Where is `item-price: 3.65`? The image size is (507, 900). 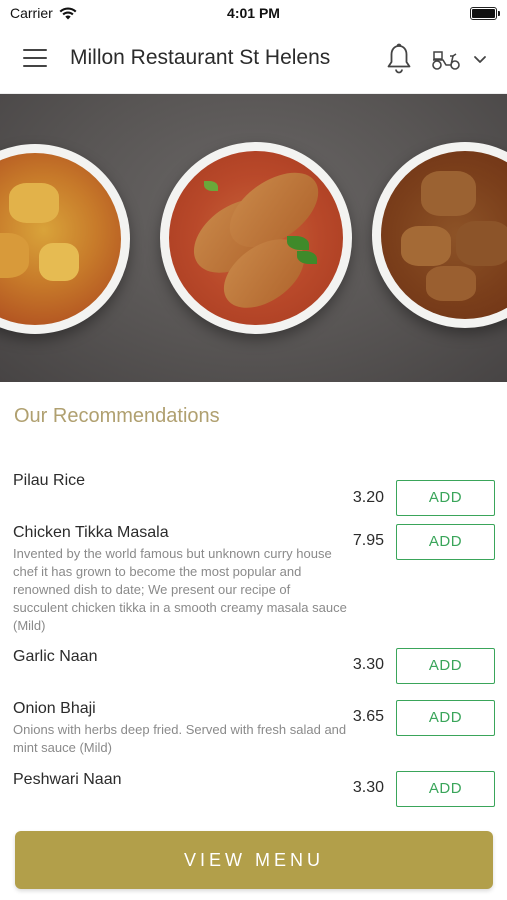 item-price: 3.65 is located at coordinates (368, 716).